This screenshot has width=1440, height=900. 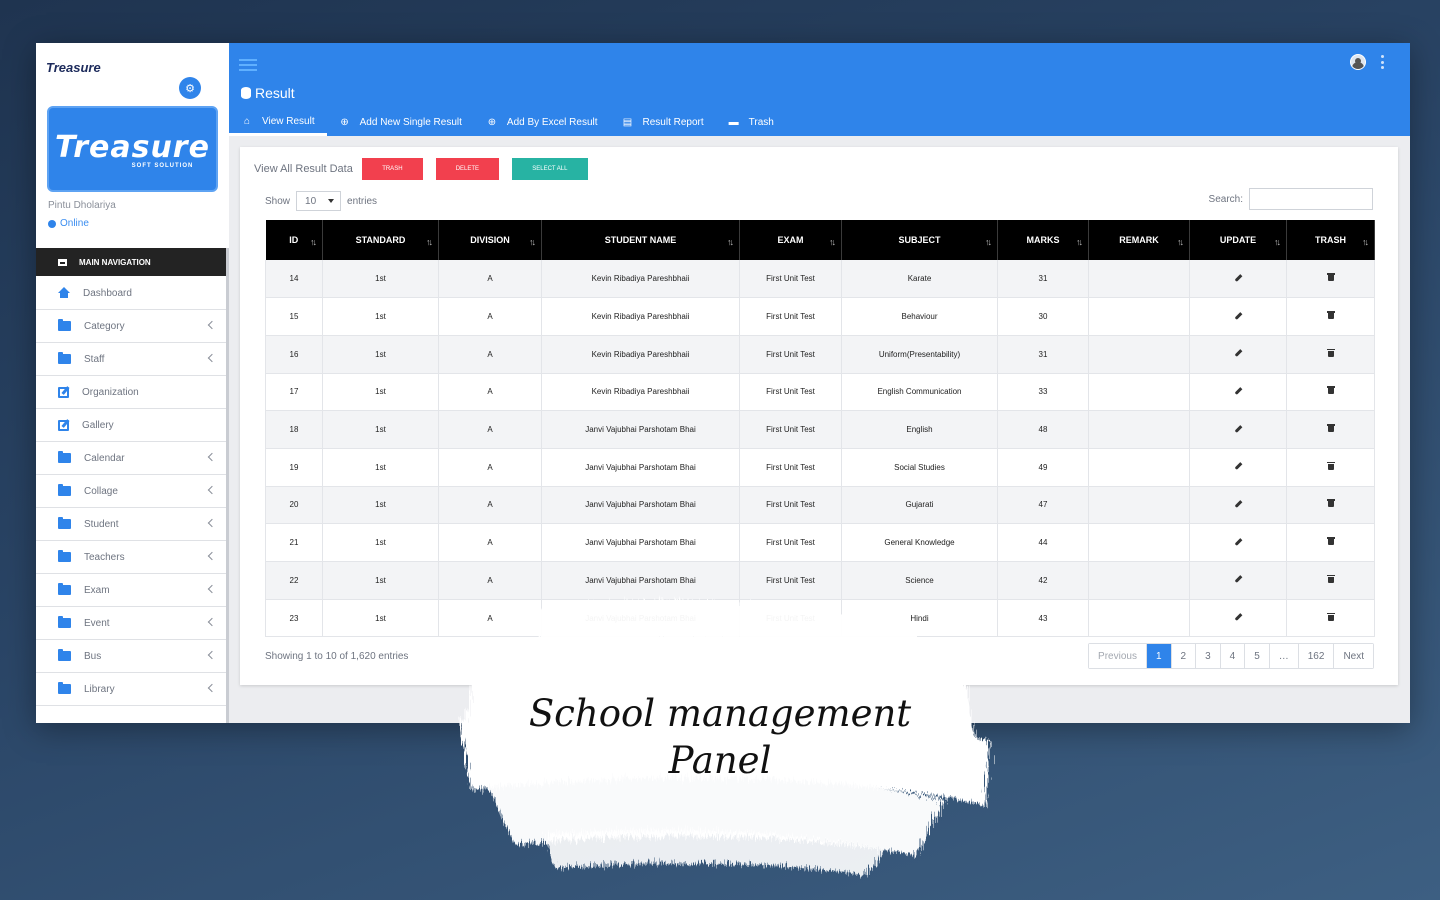 I want to click on sidebar-item-bus: Bus, so click(x=132, y=656).